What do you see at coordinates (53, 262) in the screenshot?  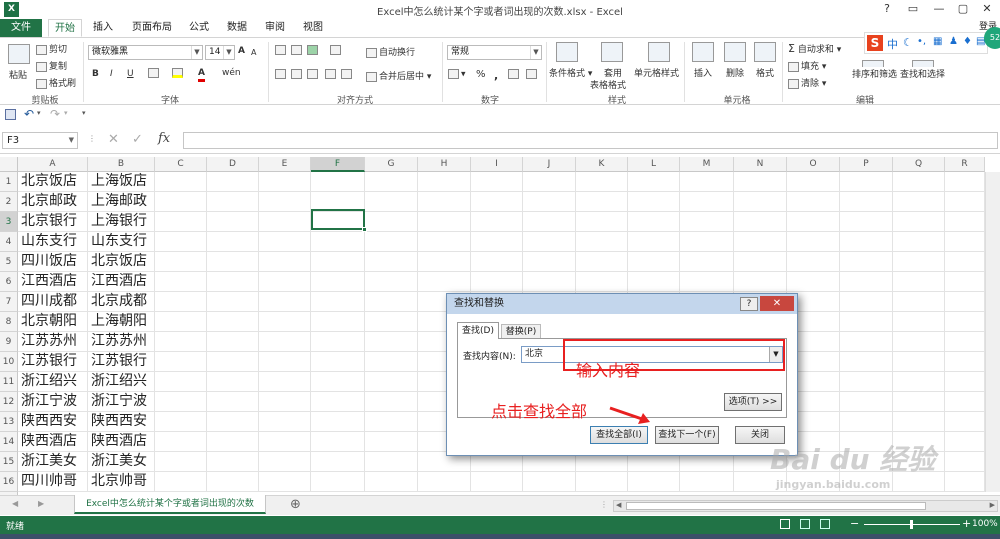 I see `cell-a5: 四川饭店` at bounding box center [53, 262].